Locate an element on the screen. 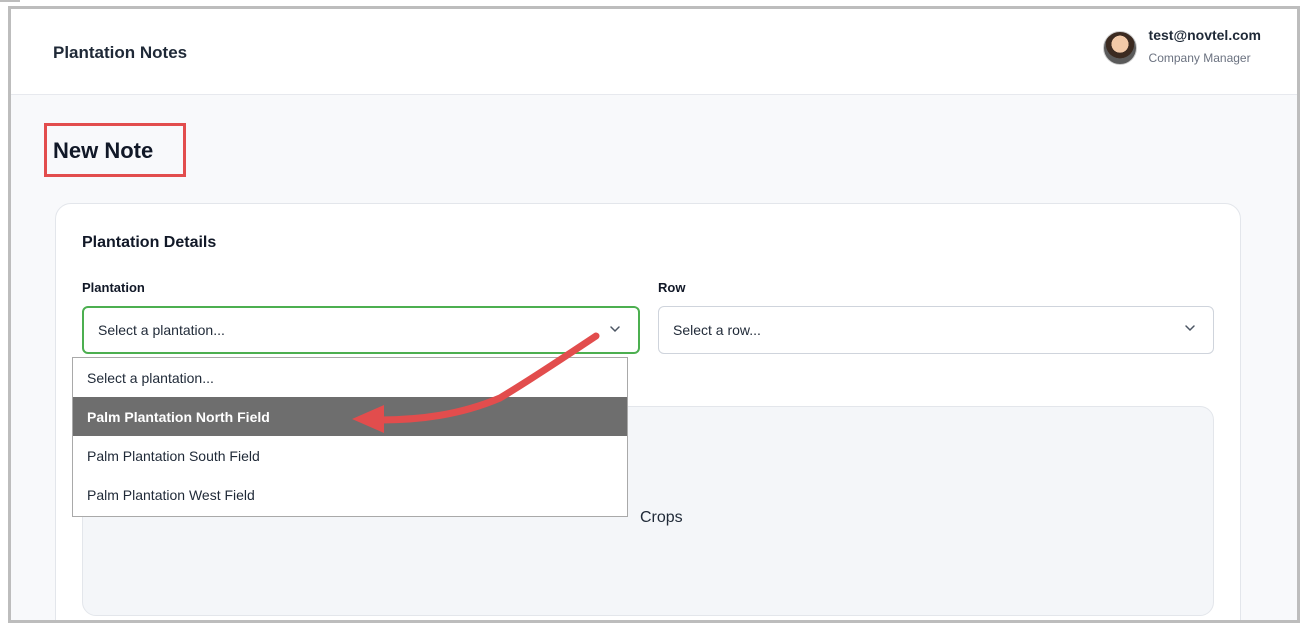 Image resolution: width=1307 pixels, height=628 pixels. dropdown-option-west-field: Palm Plantation West Field is located at coordinates (350, 494).